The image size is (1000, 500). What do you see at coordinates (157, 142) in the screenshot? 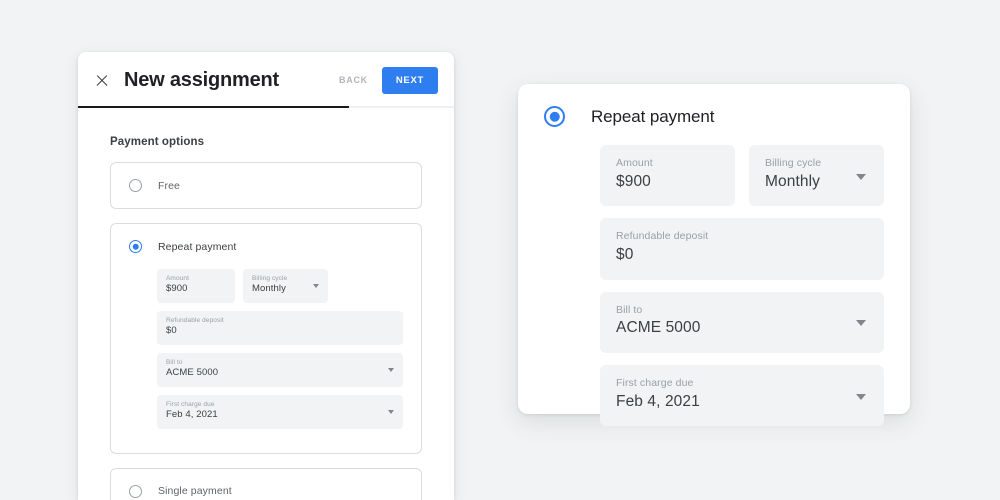
I see `section-label-payment-options: Payment options` at bounding box center [157, 142].